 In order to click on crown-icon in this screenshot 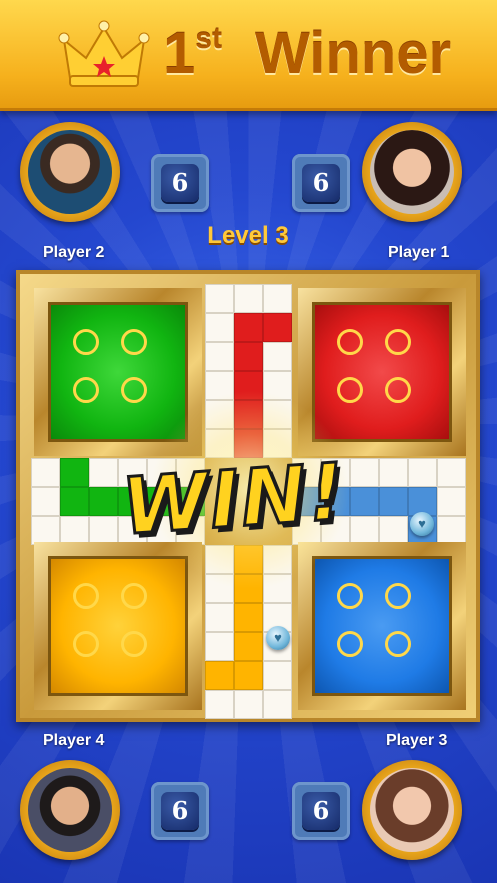, I will do `click(104, 53)`.